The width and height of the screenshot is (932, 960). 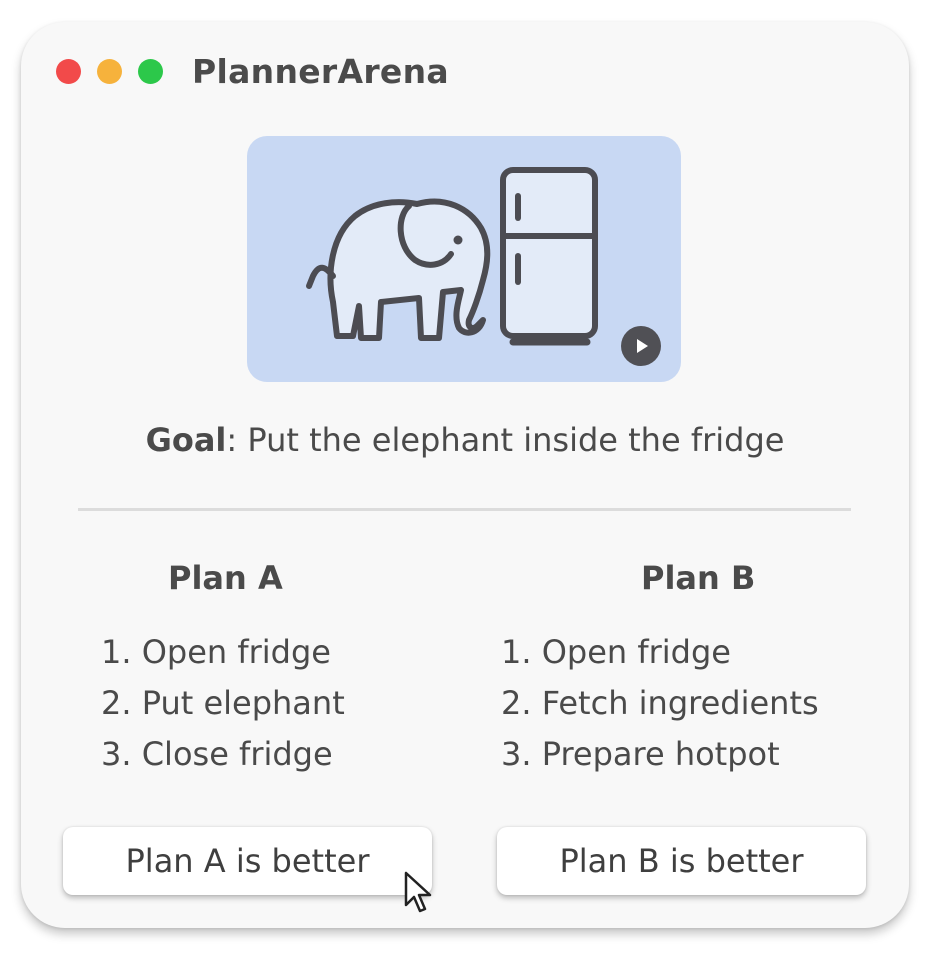 I want to click on play-icon, so click(x=642, y=346).